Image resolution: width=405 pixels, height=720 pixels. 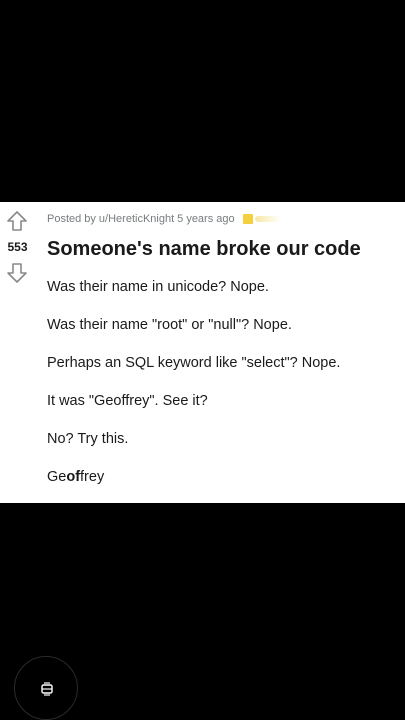 I want to click on vote-column: 553, so click(x=20, y=352).